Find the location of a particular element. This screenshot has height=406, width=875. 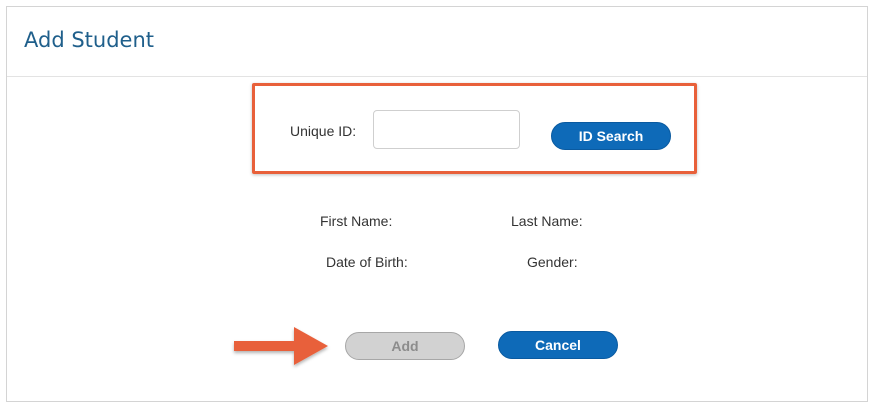

dialog-title: Add Student is located at coordinates (89, 40).